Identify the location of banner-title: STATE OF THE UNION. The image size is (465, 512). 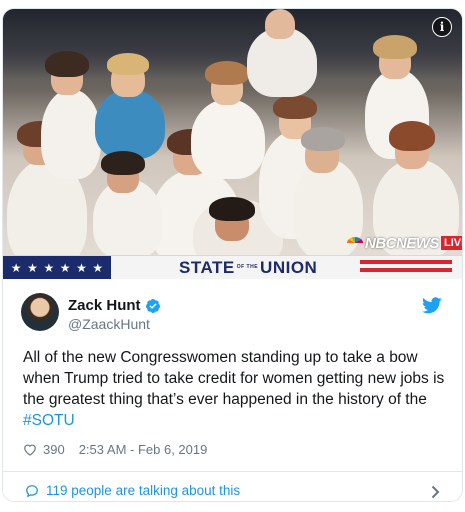
(248, 268).